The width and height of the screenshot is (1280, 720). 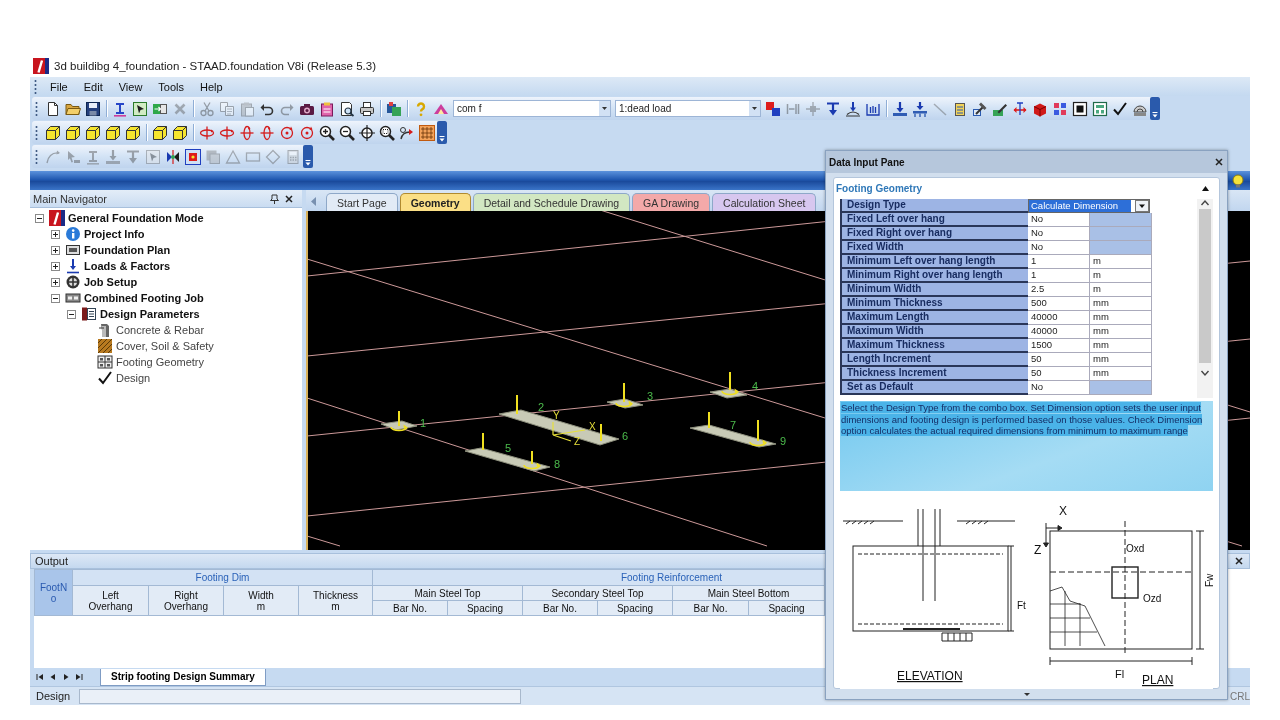 I want to click on pointer-frame-icon, so click(x=140, y=108).